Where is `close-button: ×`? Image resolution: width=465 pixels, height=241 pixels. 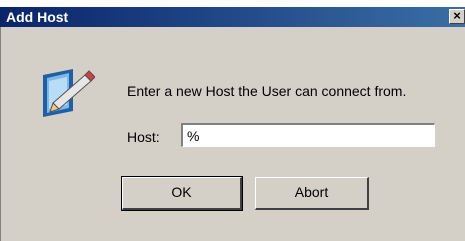 close-button: × is located at coordinates (457, 16).